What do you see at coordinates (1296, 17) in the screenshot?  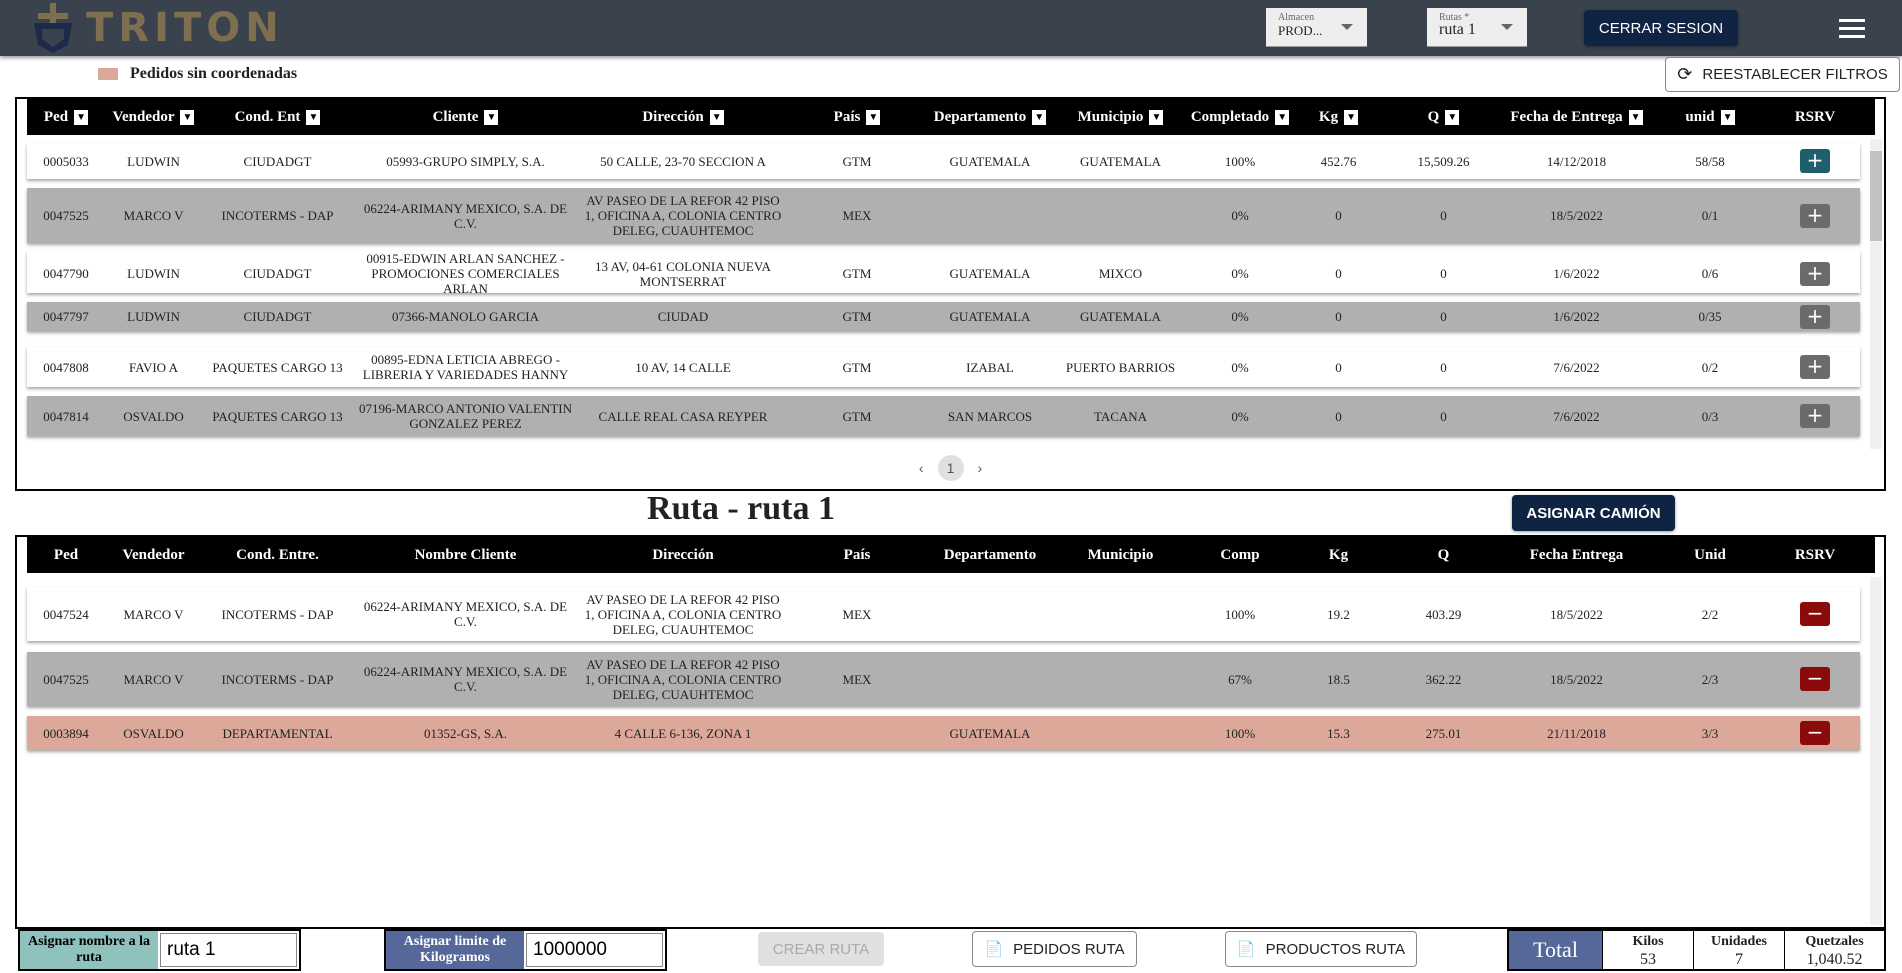 I see `almacen-label: Almacen` at bounding box center [1296, 17].